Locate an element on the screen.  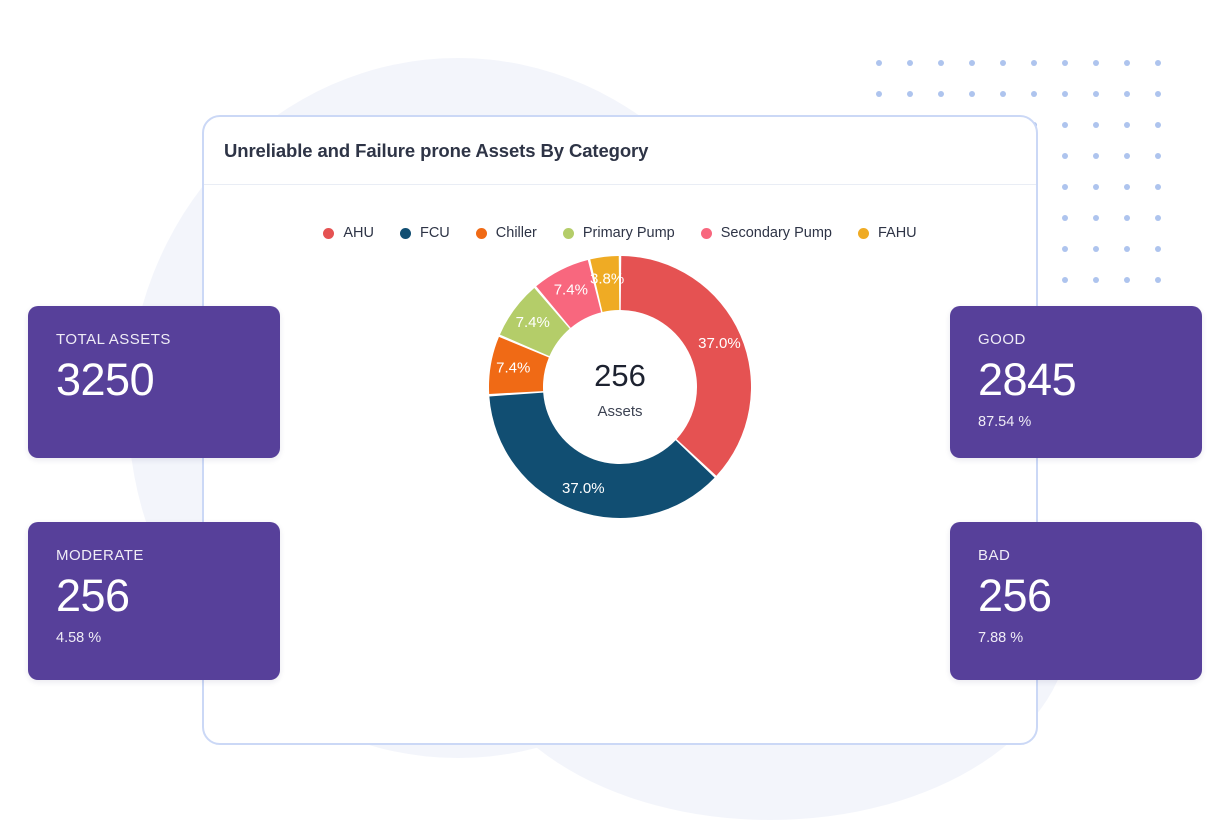
donut-slice-label: 3.8% is located at coordinates (607, 278).